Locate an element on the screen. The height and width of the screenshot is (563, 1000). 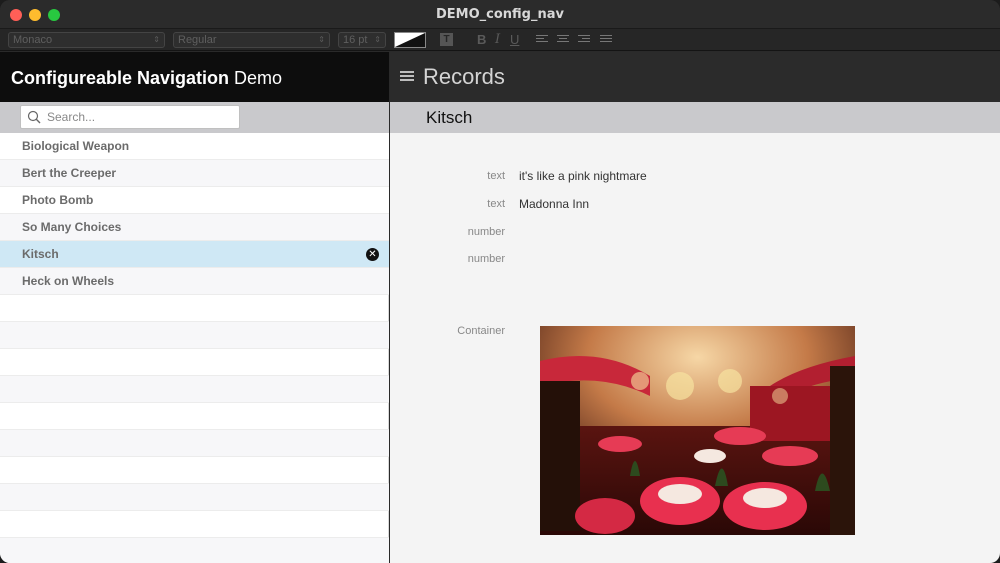
list-item-label: Biological Weapon is located at coordinates (76, 146).